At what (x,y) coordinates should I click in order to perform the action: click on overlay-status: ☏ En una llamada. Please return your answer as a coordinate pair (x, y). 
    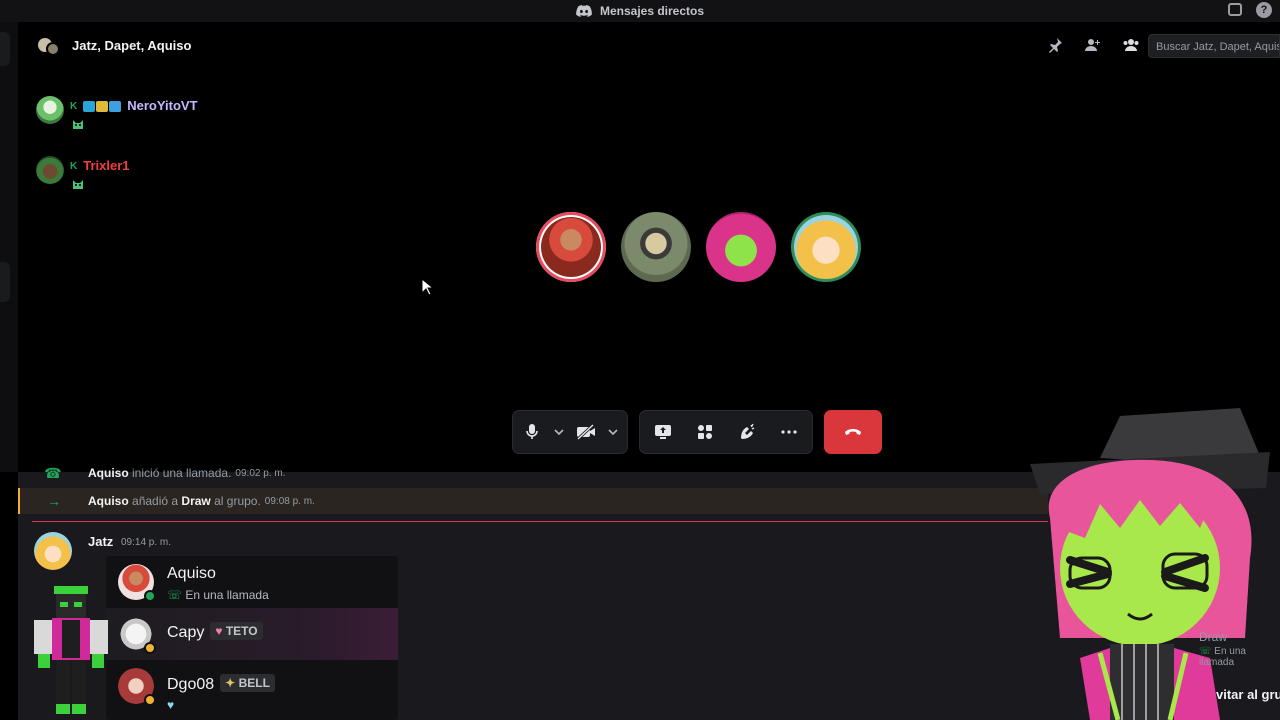
    Looking at the image, I should click on (1239, 657).